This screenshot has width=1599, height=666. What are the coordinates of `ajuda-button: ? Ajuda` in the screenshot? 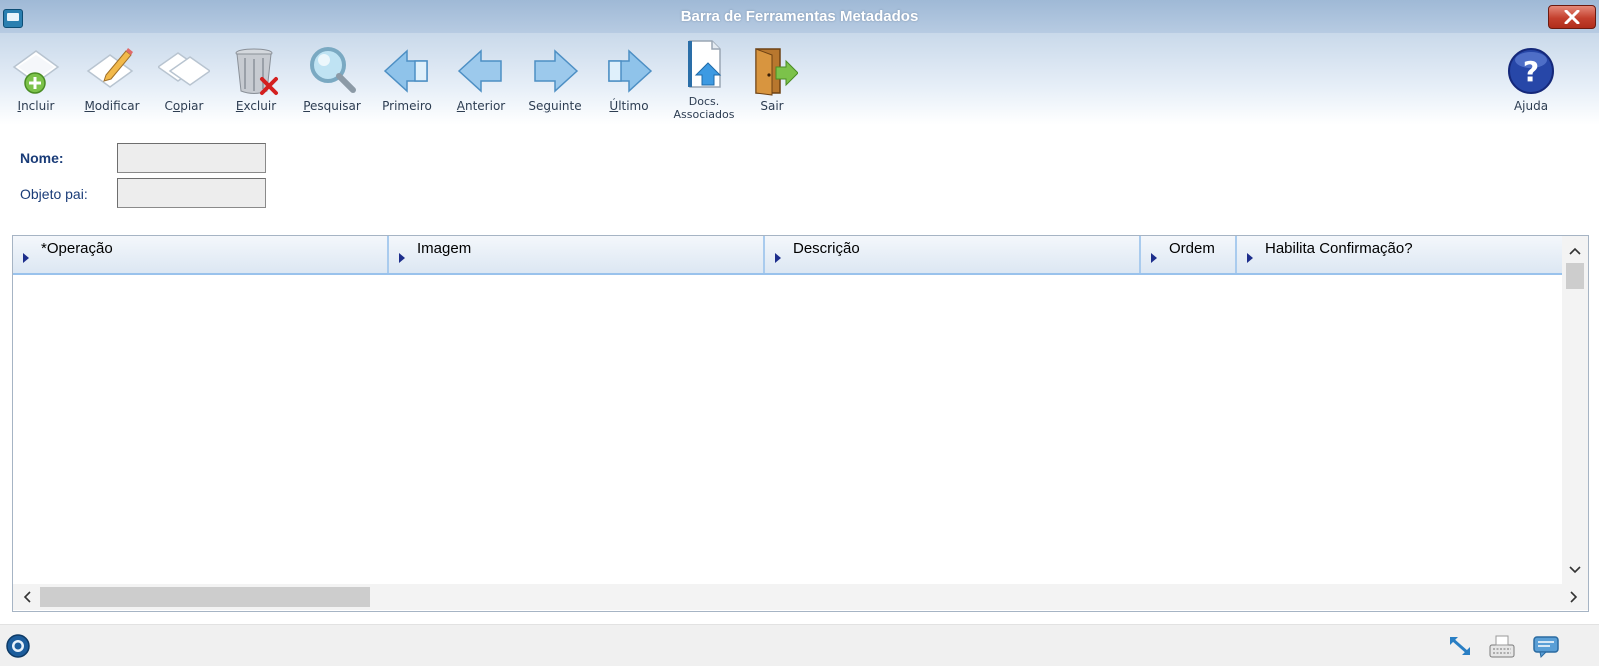 It's located at (1531, 79).